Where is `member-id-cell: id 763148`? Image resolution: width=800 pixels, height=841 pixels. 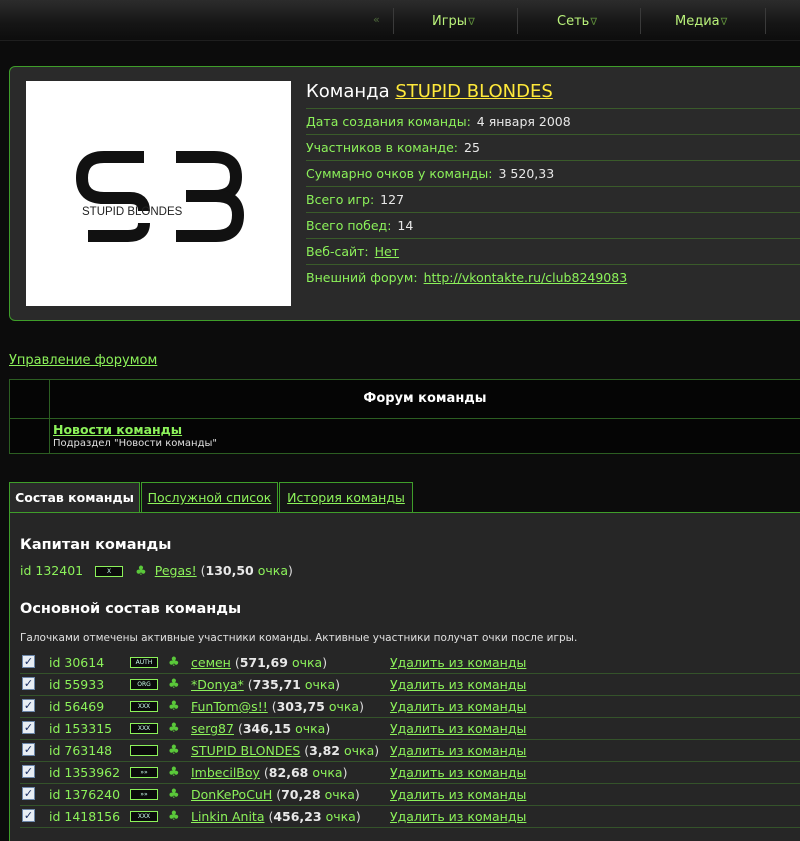
member-id-cell: id 763148 is located at coordinates (80, 750).